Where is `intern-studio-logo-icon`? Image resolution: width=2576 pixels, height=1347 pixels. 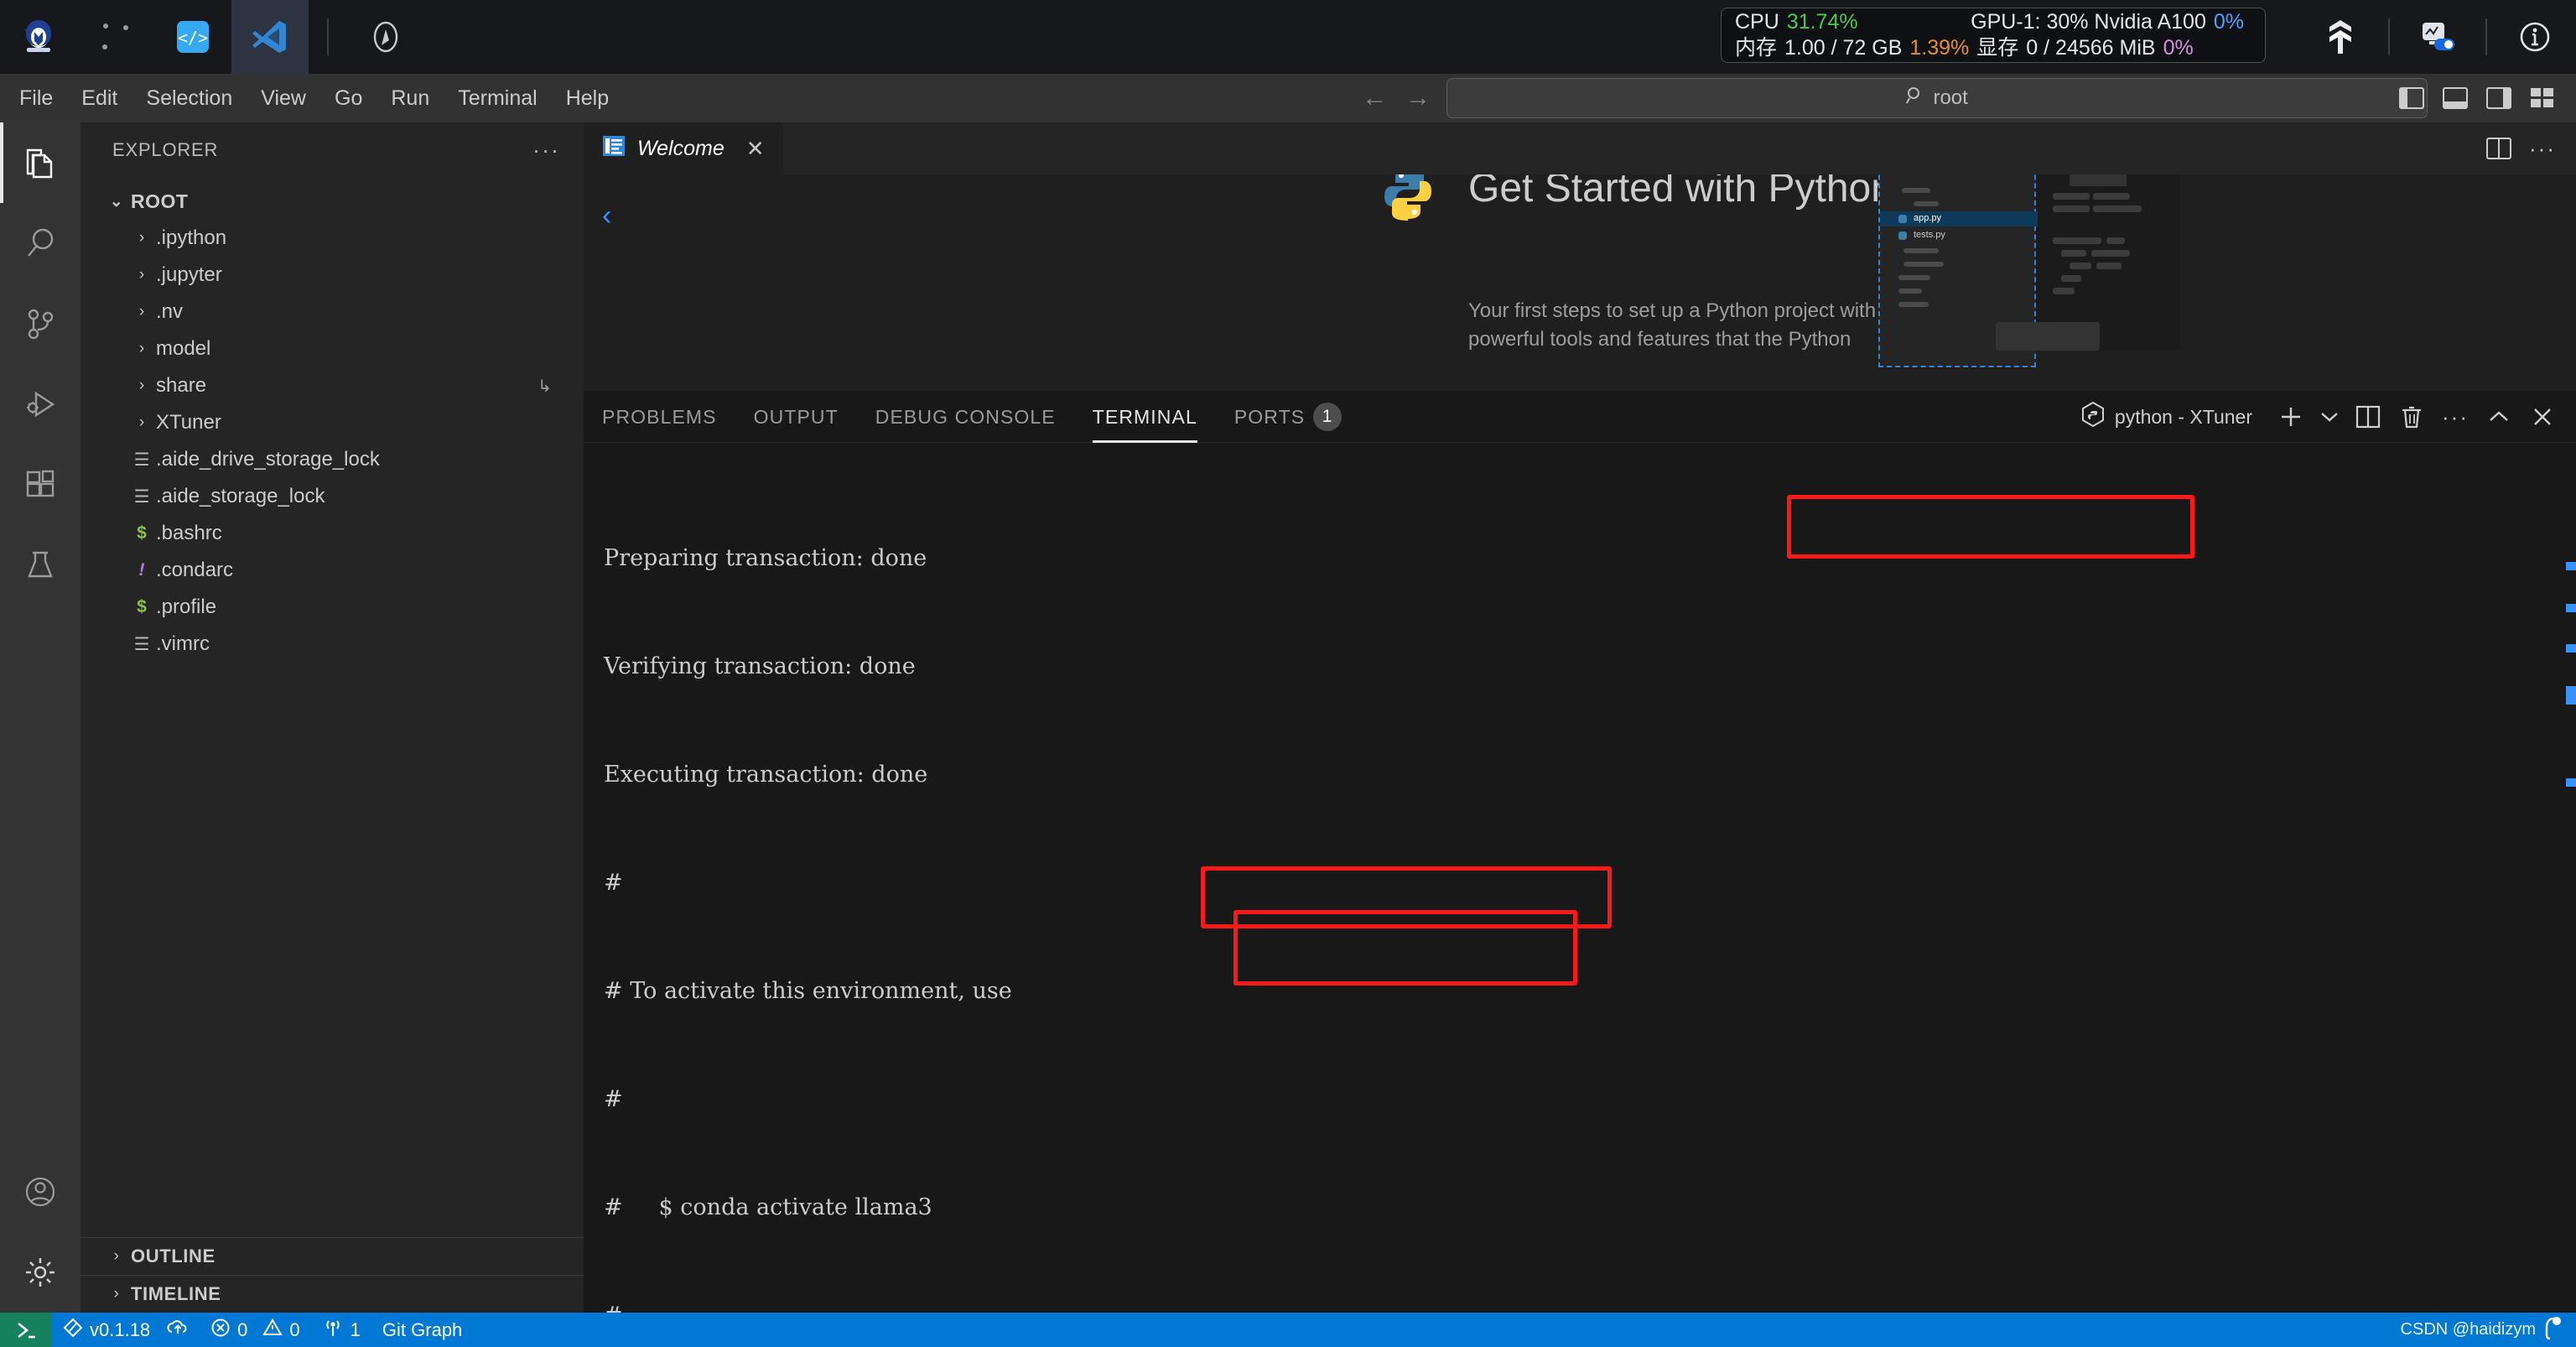
intern-studio-logo-icon is located at coordinates (38, 37).